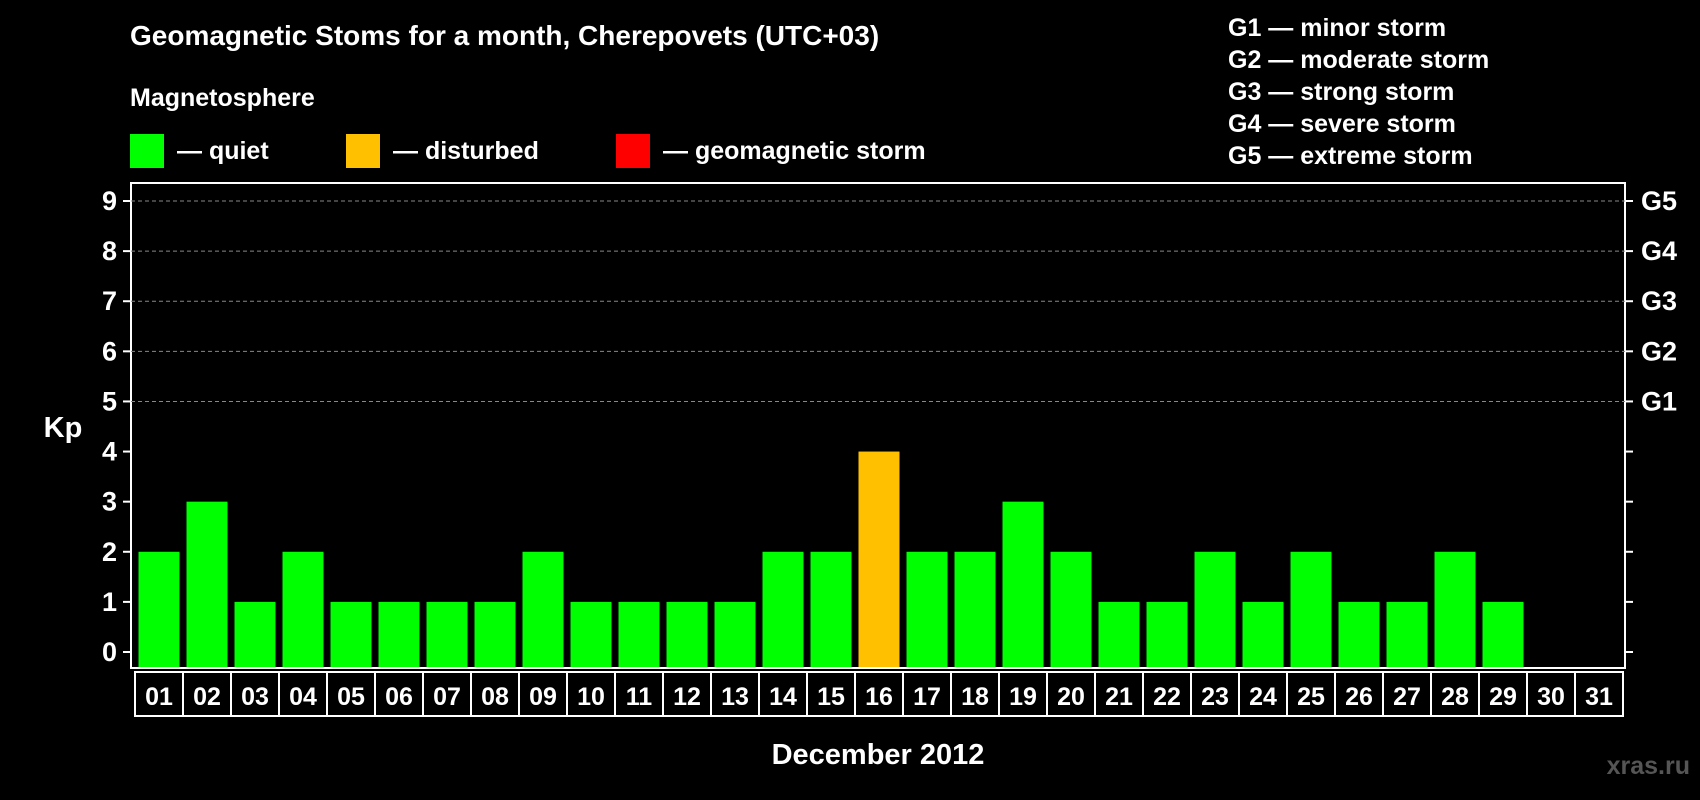 Image resolution: width=1700 pixels, height=800 pixels. Describe the element at coordinates (639, 697) in the screenshot. I see `x-tick-label: 11` at that location.